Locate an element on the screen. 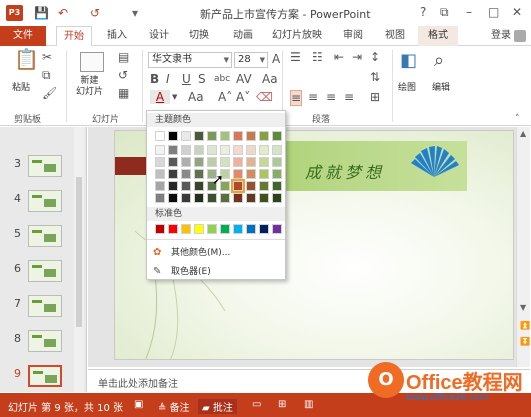  paste-button: 粘贴 is located at coordinates (21, 86).